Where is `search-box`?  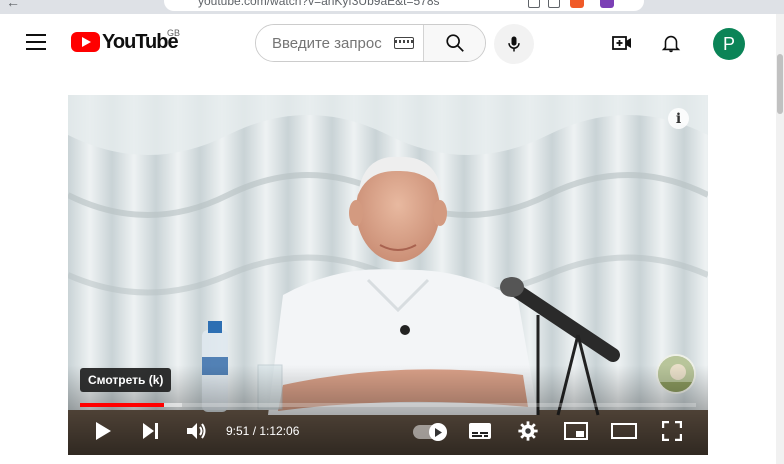
search-box is located at coordinates (370, 43).